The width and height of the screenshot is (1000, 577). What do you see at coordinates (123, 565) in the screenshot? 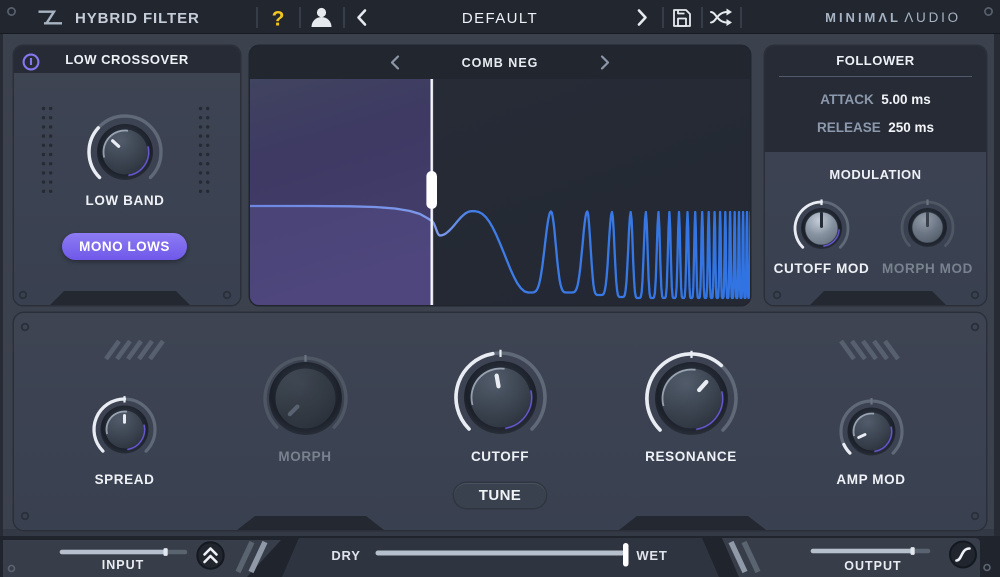
I see `svg-text: INPUT` at bounding box center [123, 565].